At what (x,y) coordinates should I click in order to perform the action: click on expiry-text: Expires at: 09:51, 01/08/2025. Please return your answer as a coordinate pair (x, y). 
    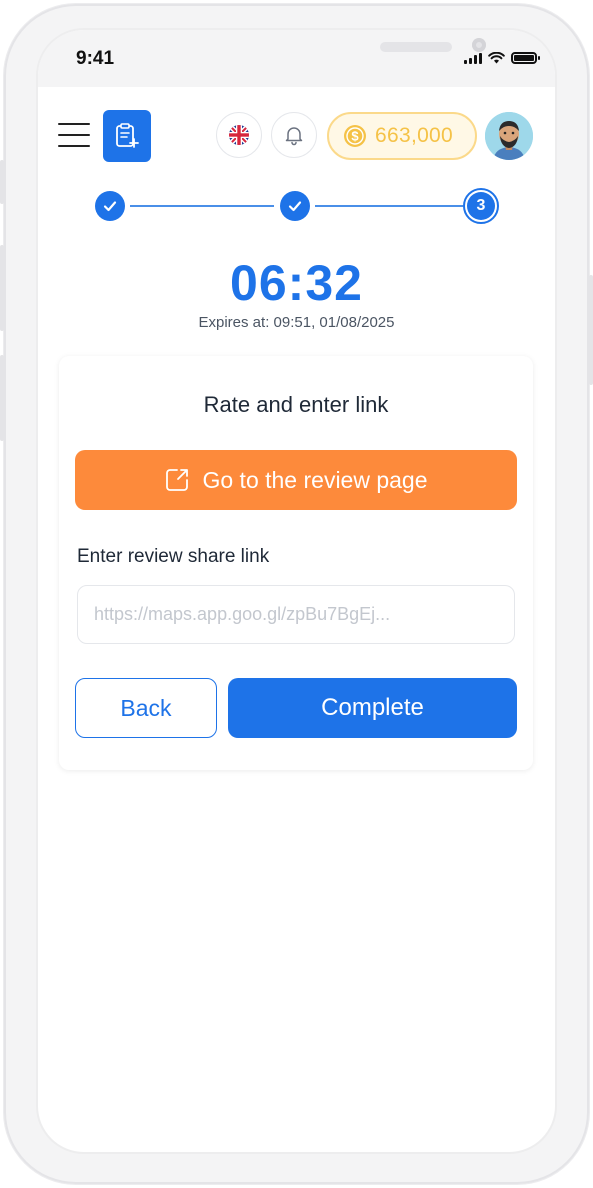
    Looking at the image, I should click on (296, 322).